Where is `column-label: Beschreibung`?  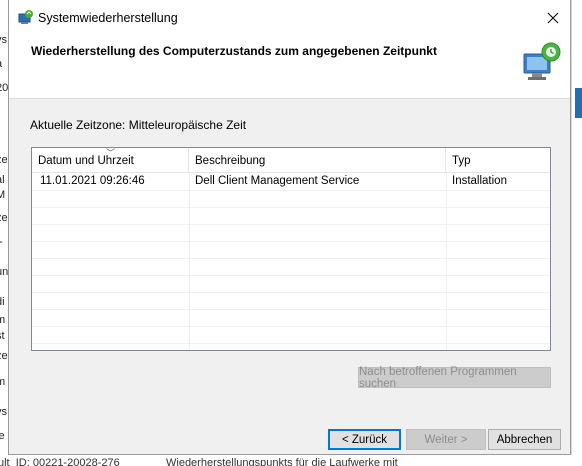
column-label: Beschreibung is located at coordinates (230, 161).